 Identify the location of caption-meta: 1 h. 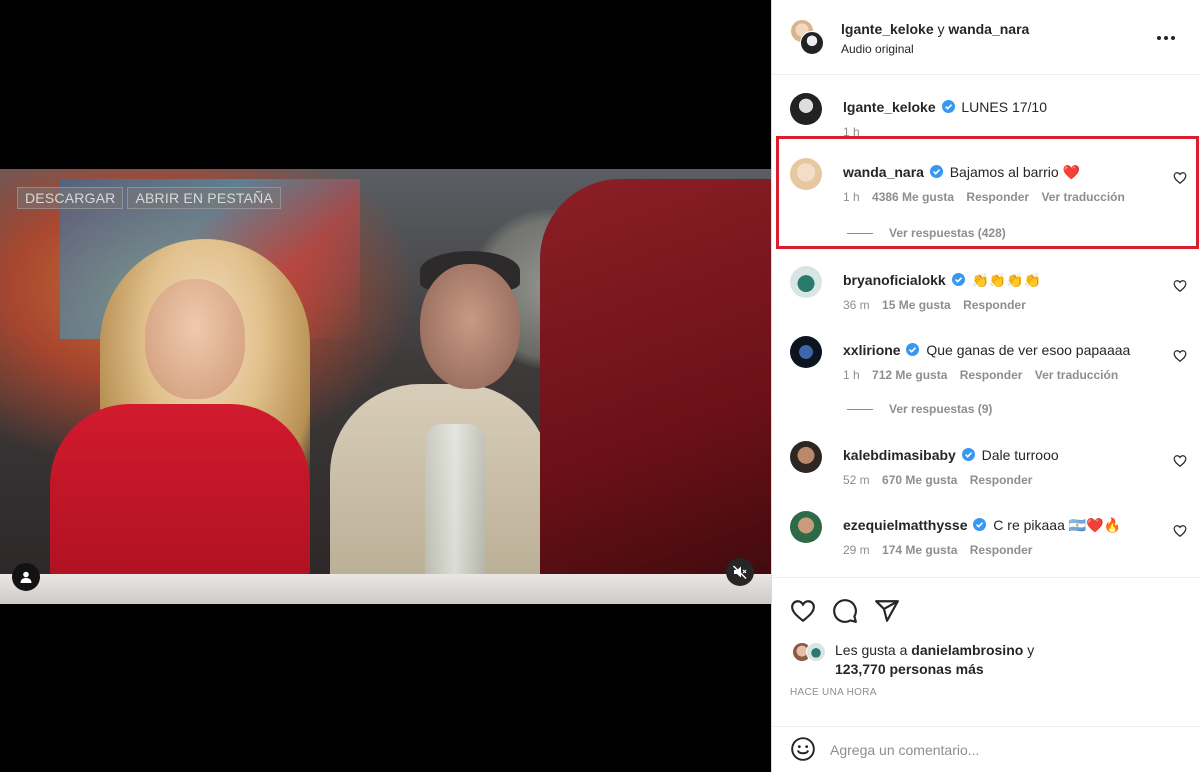
(856, 132).